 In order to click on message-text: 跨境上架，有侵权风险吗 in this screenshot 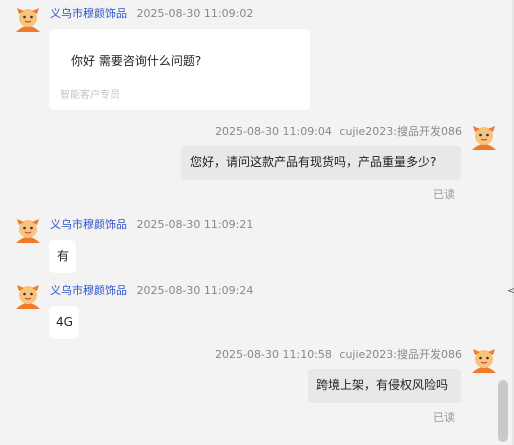, I will do `click(382, 385)`.